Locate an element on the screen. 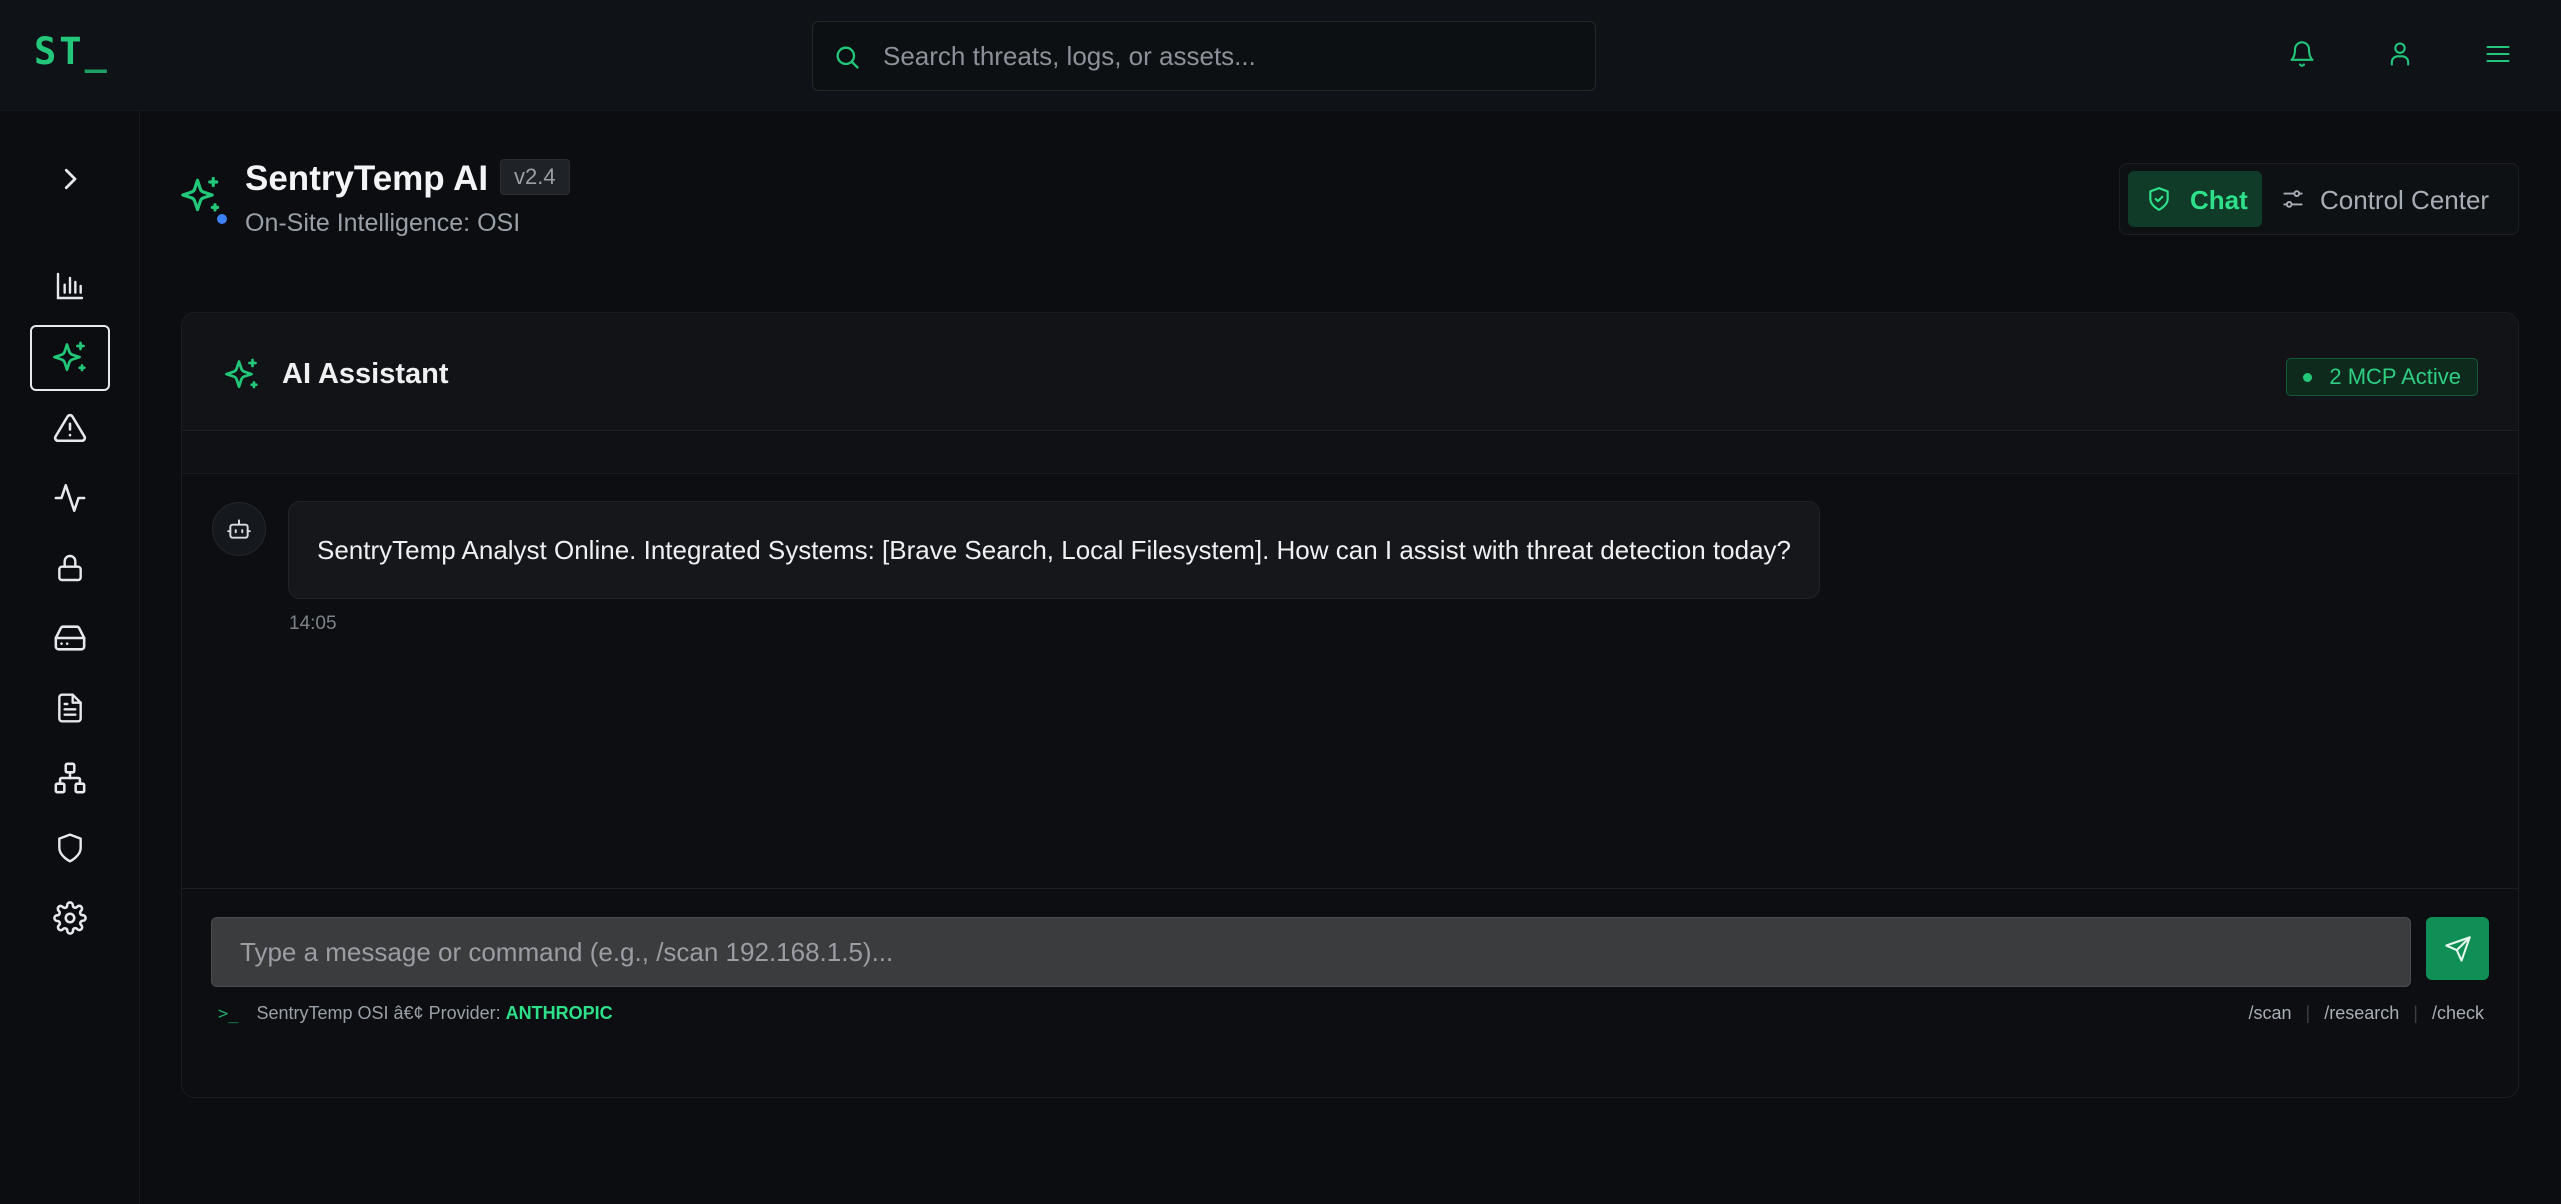 This screenshot has height=1204, width=2561. sidebar-item-protection is located at coordinates (70, 848).